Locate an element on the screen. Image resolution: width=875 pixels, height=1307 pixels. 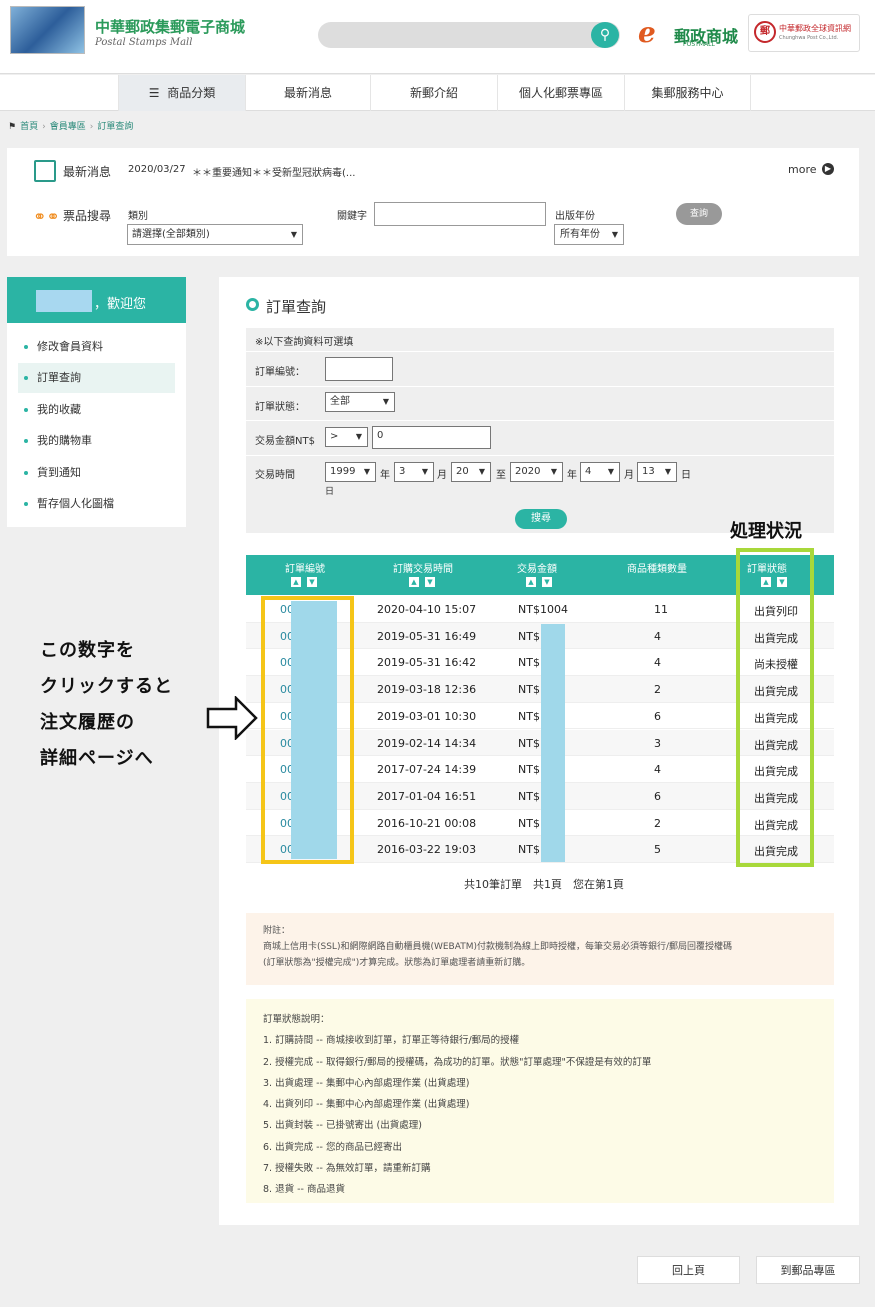
sidebar-item-edit-profile: 修改會員資料 is located at coordinates (96, 347).